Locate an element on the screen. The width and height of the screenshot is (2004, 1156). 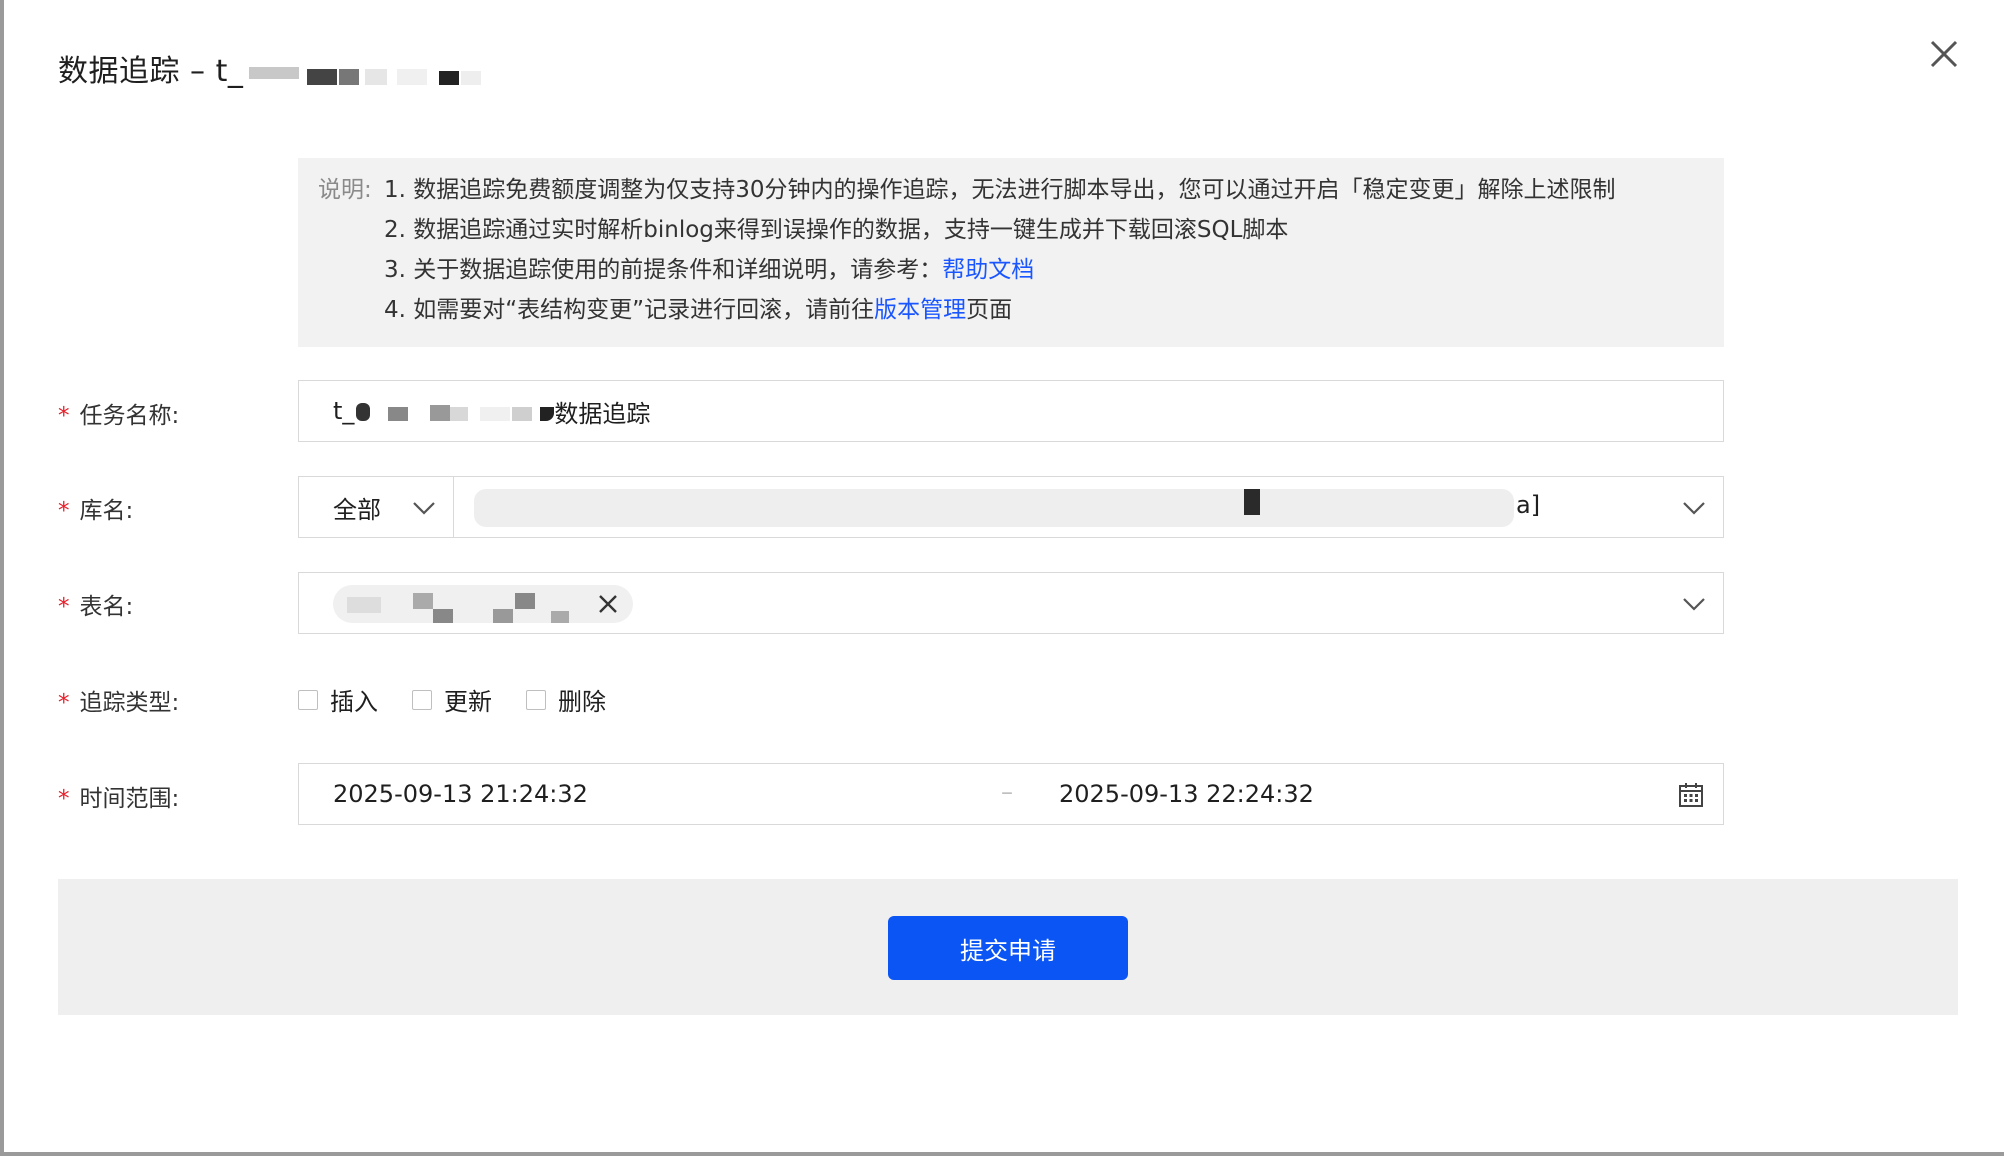
task-name-prefix: t_ is located at coordinates (344, 411).